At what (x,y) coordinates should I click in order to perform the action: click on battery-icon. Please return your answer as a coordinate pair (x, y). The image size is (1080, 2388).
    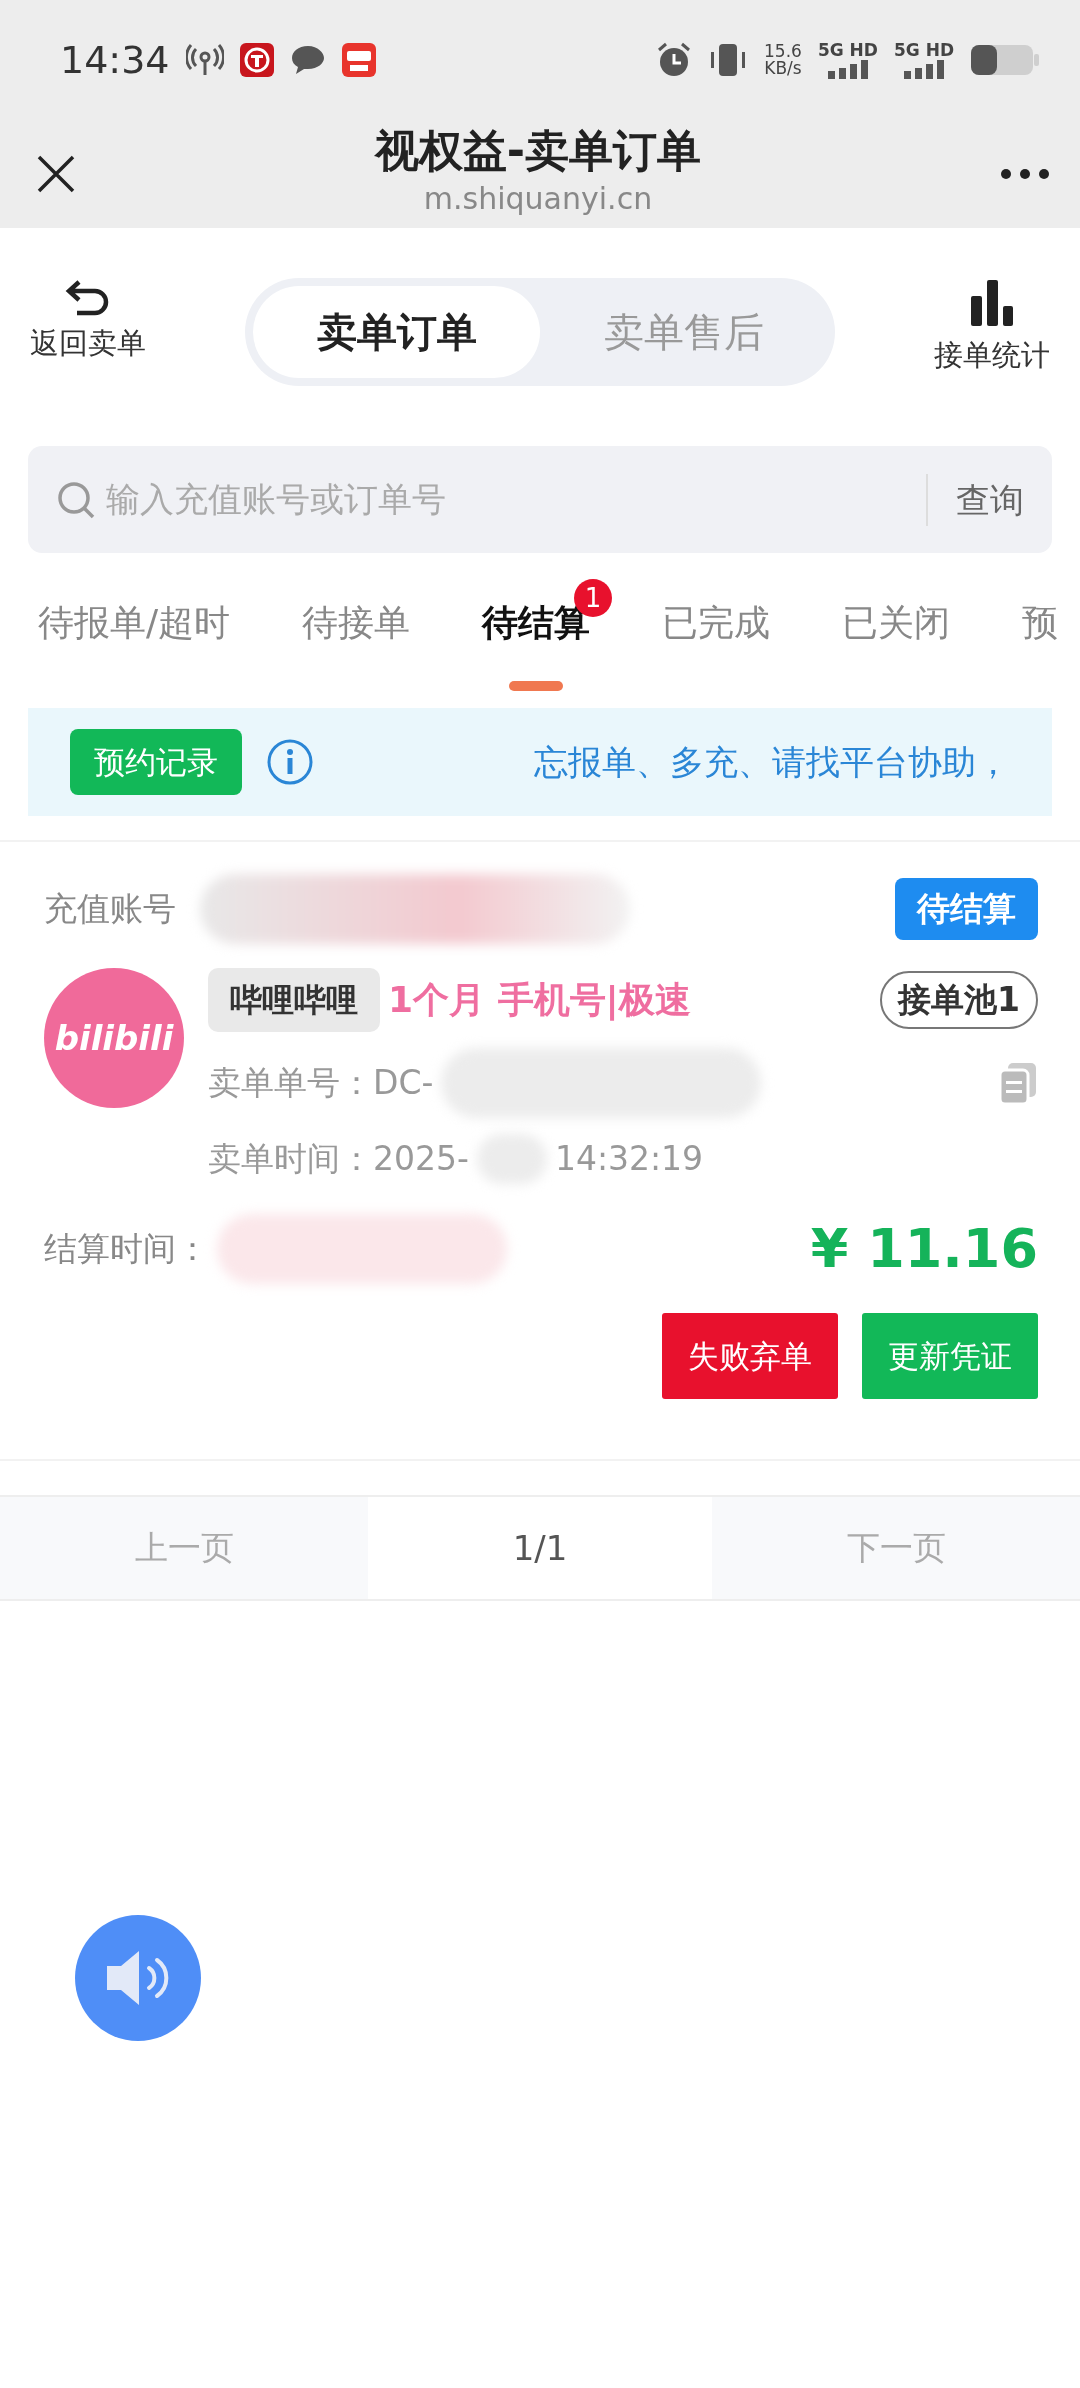
    Looking at the image, I should click on (1005, 60).